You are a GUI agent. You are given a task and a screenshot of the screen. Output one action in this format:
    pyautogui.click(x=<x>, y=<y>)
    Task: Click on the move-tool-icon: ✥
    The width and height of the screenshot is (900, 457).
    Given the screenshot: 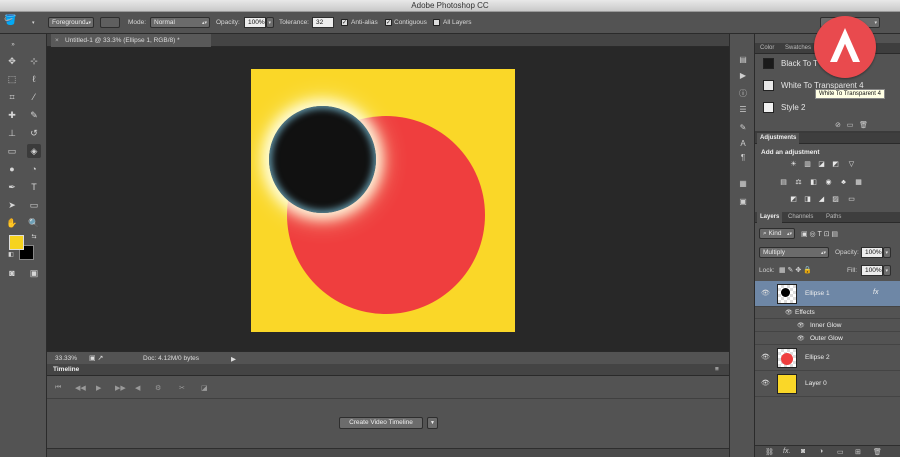 What is the action you would take?
    pyautogui.click(x=12, y=61)
    